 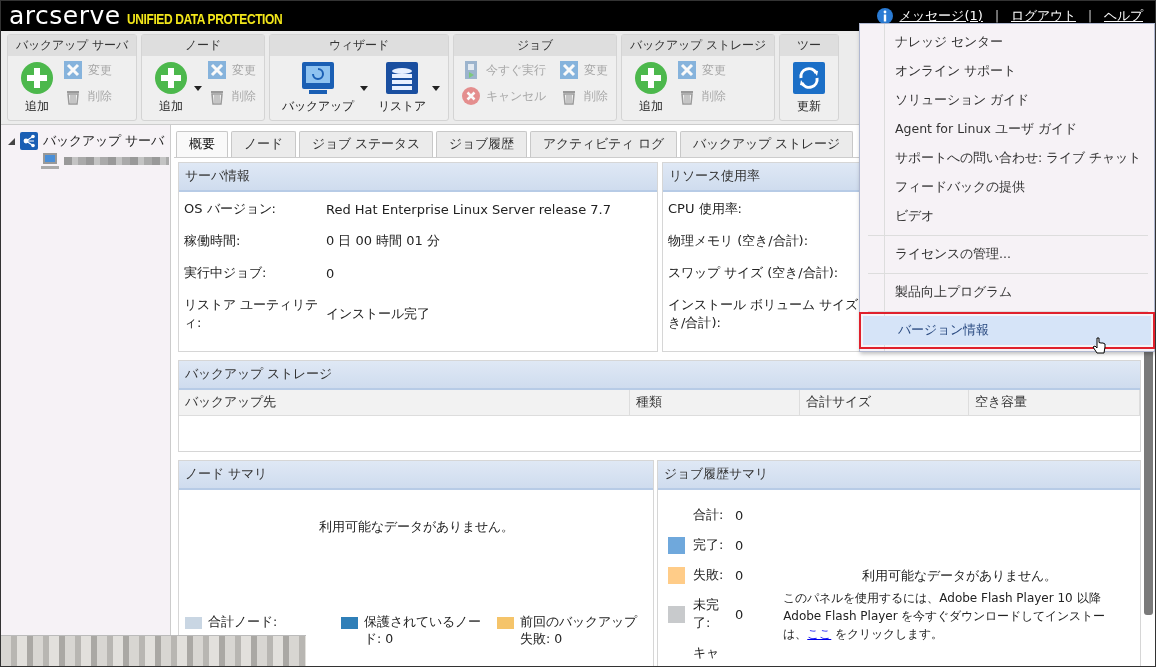 What do you see at coordinates (659, 375) in the screenshot?
I see `panel-title: バックアップ ストレージ` at bounding box center [659, 375].